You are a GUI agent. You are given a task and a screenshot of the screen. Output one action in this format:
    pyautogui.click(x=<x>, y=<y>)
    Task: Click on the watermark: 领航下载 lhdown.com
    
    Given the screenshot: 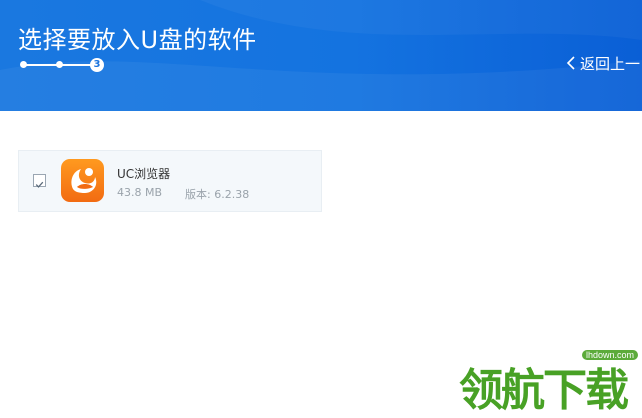 What is the action you would take?
    pyautogui.click(x=548, y=383)
    